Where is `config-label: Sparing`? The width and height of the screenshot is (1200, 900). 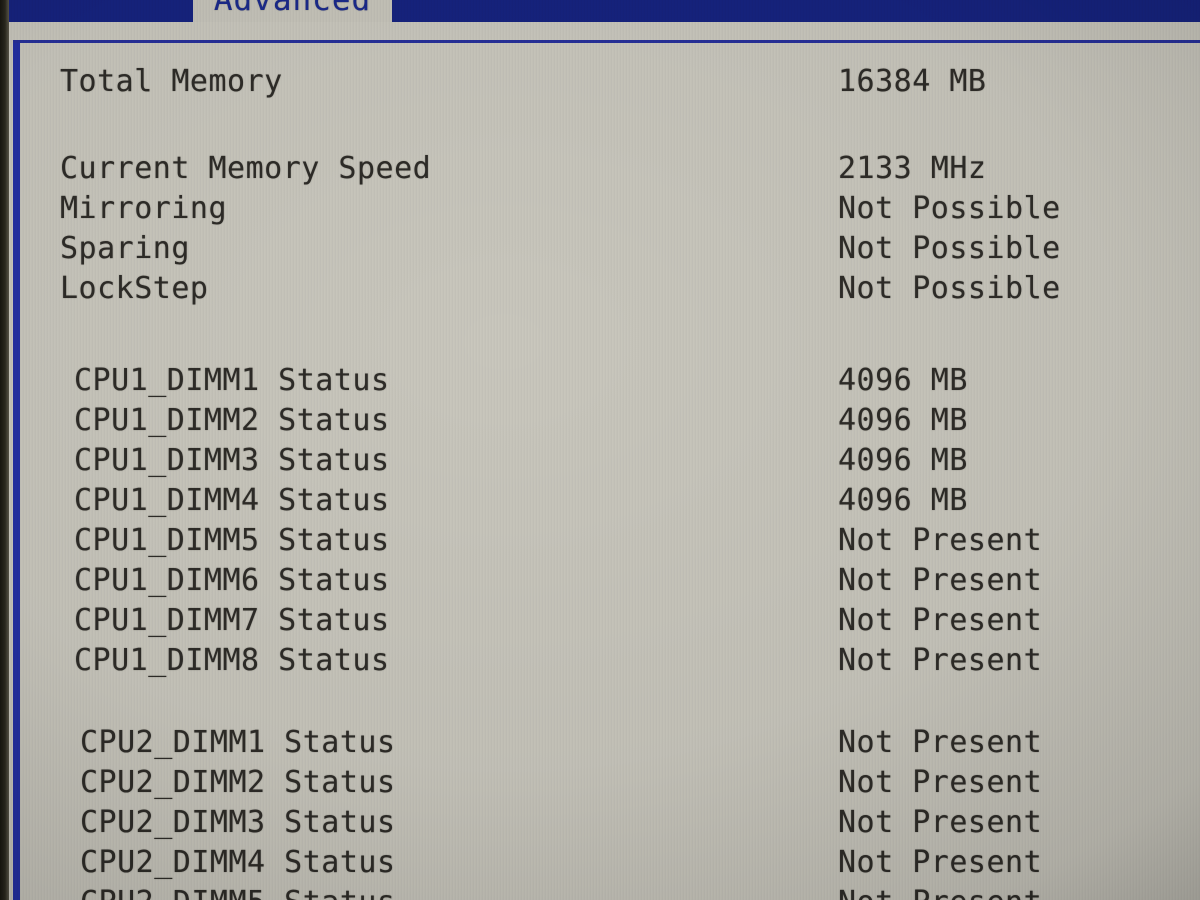 config-label: Sparing is located at coordinates (125, 248).